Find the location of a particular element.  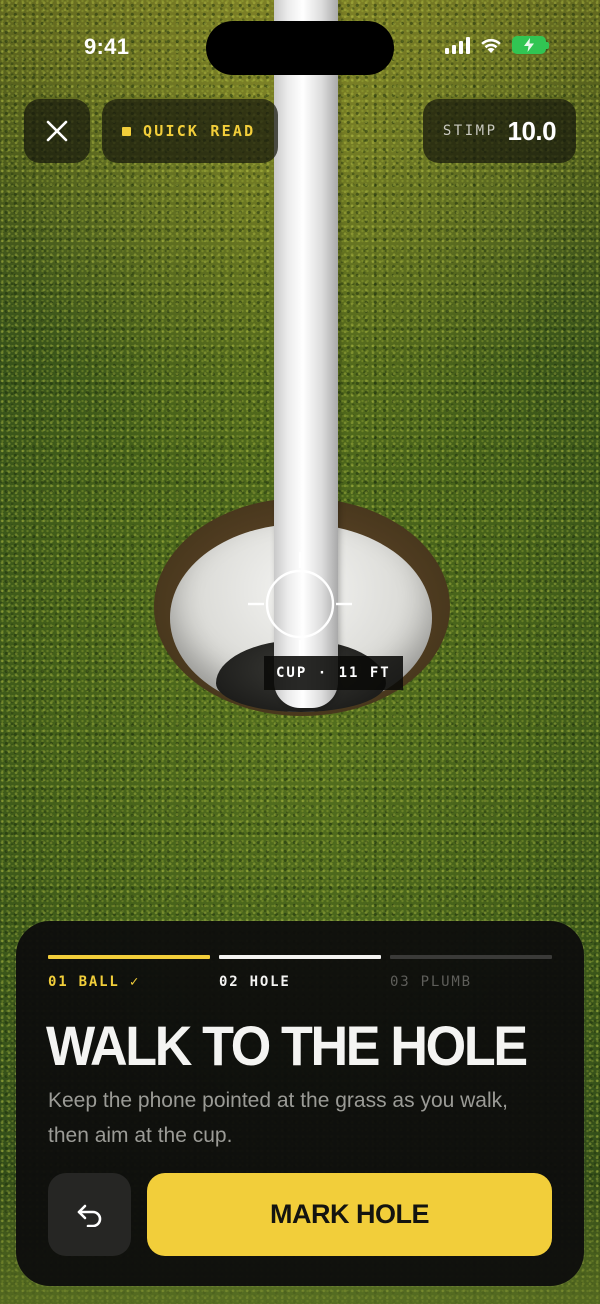

close-button is located at coordinates (57, 131).